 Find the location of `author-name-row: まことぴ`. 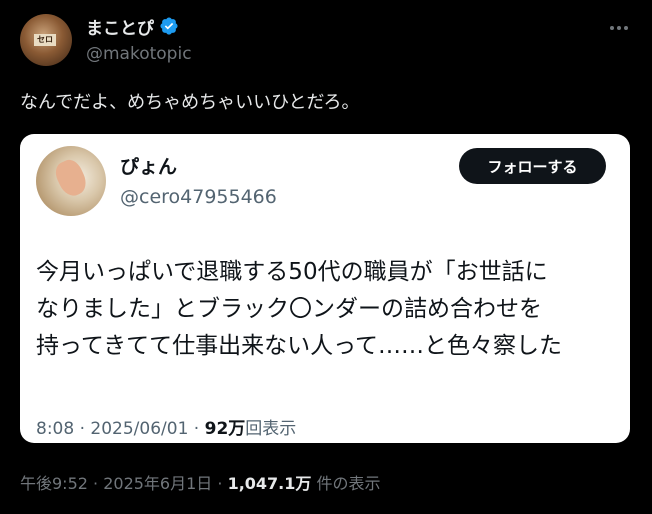

author-name-row: まことぴ is located at coordinates (132, 26).